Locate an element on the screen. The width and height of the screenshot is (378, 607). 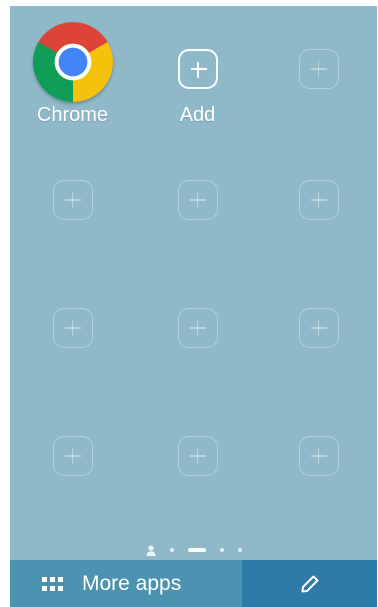
user-page-icon is located at coordinates (150, 550).